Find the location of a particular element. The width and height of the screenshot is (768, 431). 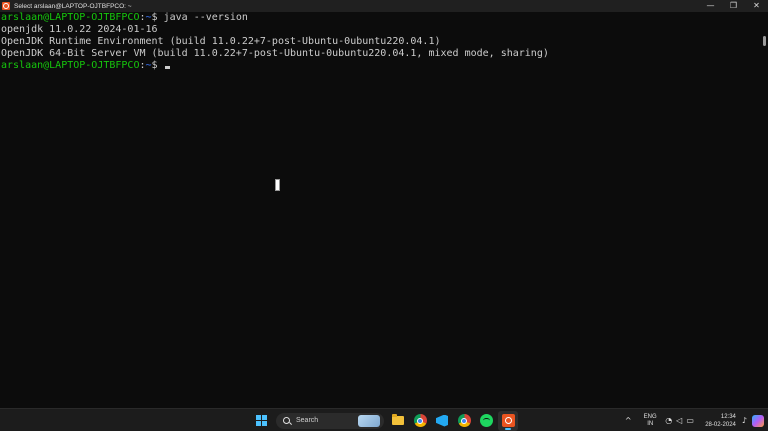

ubuntu-terminal-icon is located at coordinates (508, 420).